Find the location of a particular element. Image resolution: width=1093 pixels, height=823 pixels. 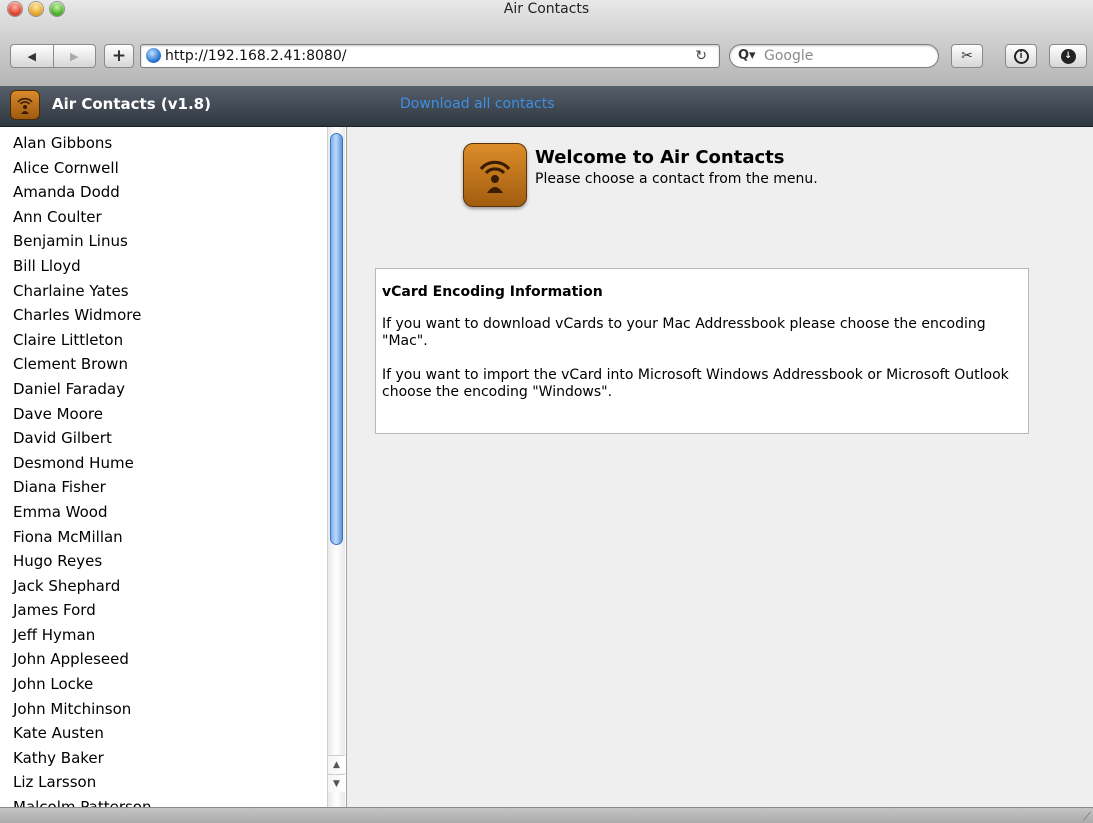

contact-item: Daniel Faraday is located at coordinates (82, 389).